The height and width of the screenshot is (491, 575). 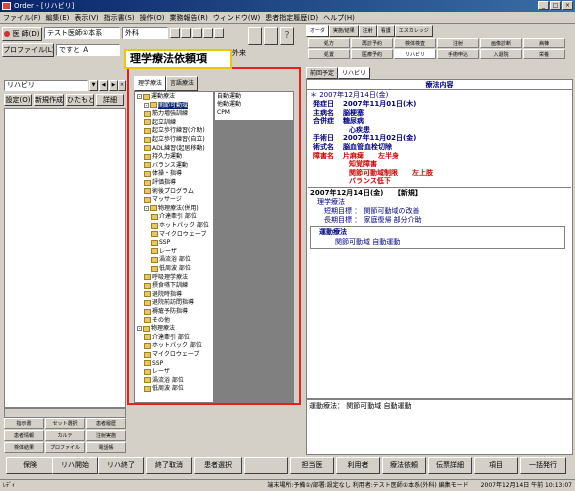 What do you see at coordinates (372, 43) in the screenshot?
I see `order-revisit: 再診予約` at bounding box center [372, 43].